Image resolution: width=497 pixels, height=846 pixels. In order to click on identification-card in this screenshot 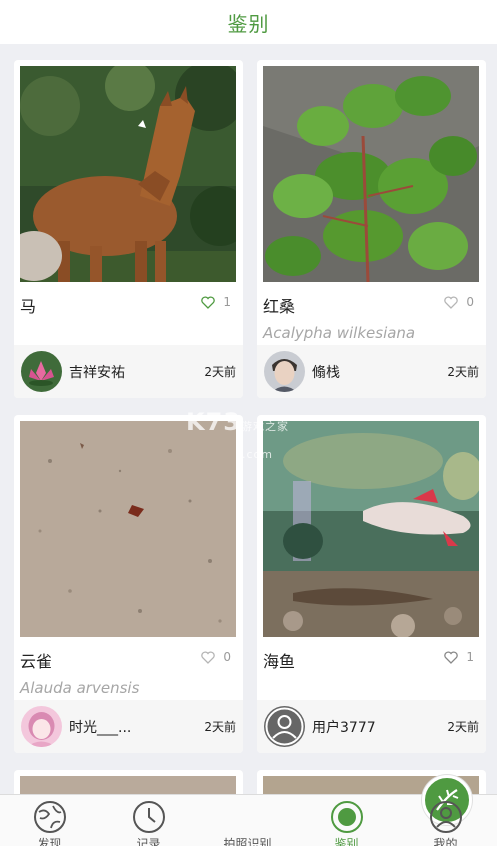, I will do `click(128, 782)`.